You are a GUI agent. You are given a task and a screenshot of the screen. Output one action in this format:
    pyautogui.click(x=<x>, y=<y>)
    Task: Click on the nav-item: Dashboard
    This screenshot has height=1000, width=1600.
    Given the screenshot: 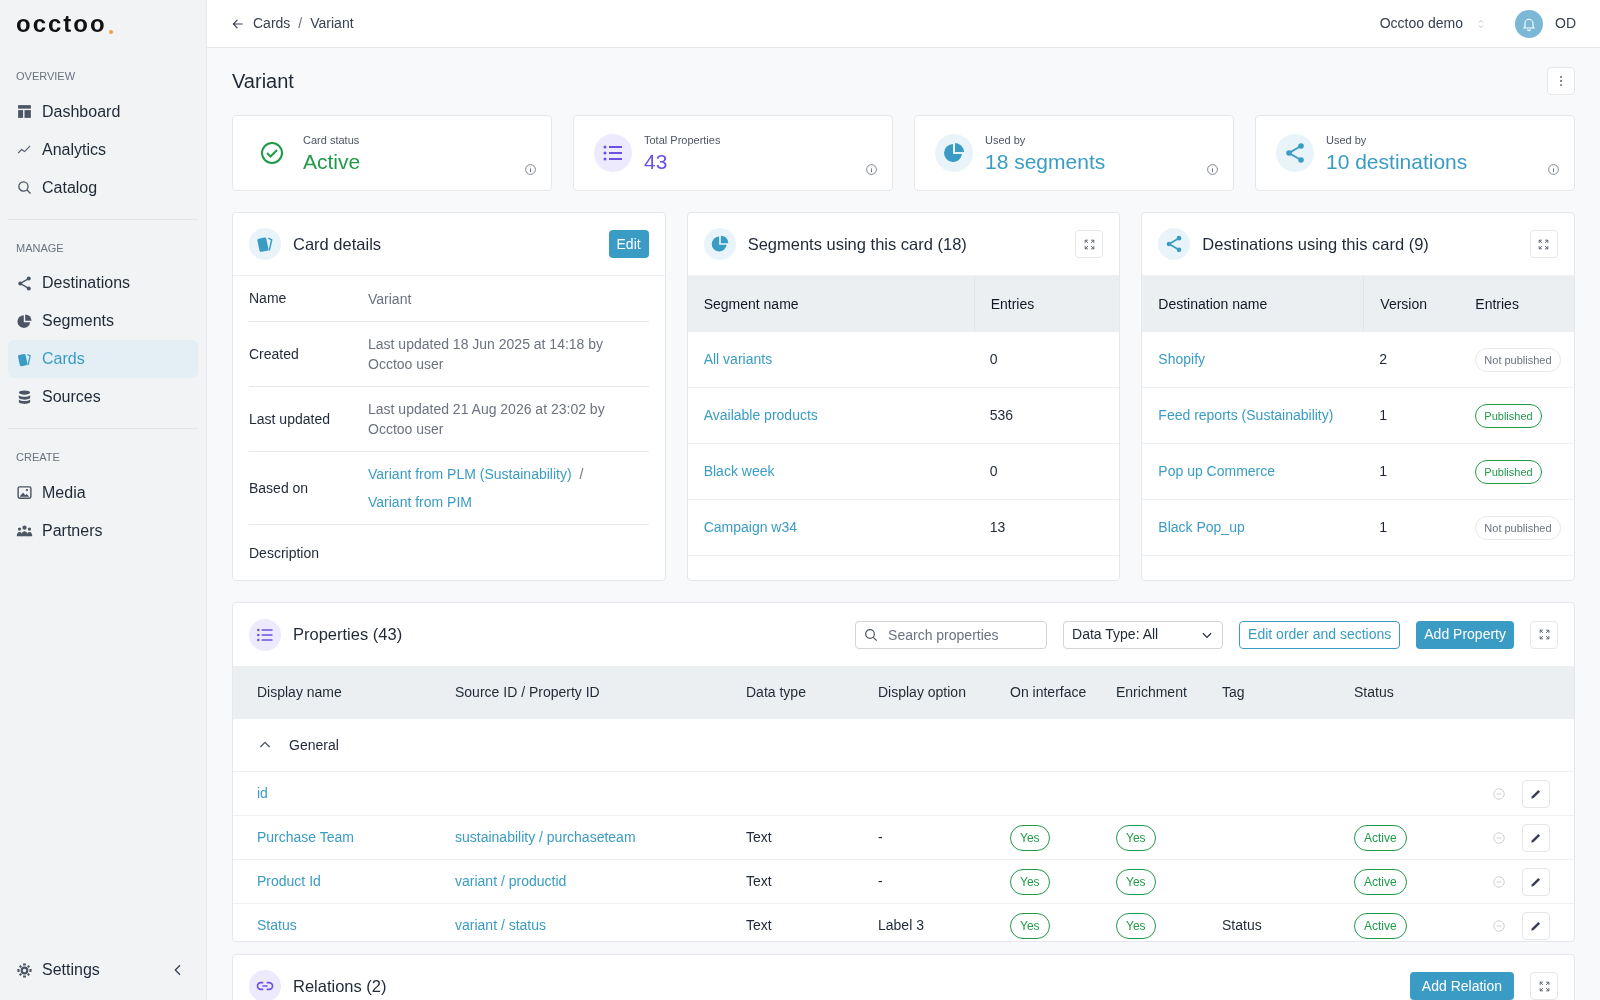 What is the action you would take?
    pyautogui.click(x=103, y=111)
    